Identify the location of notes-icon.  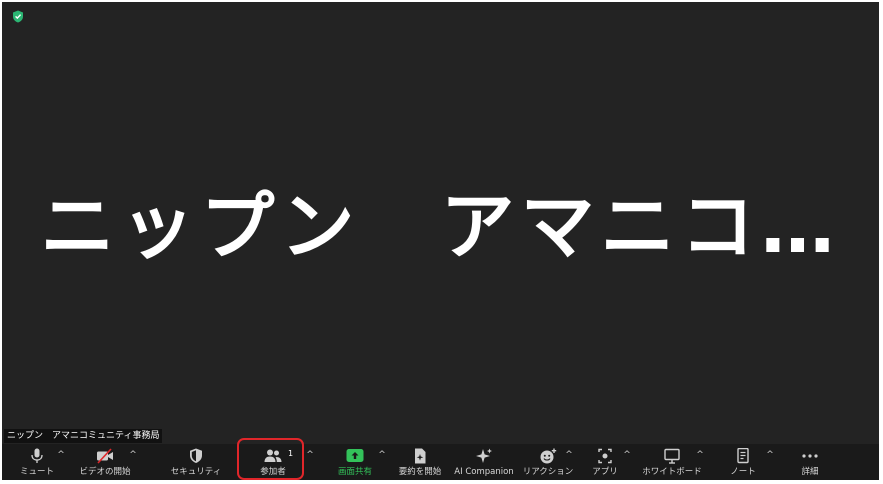
(743, 456).